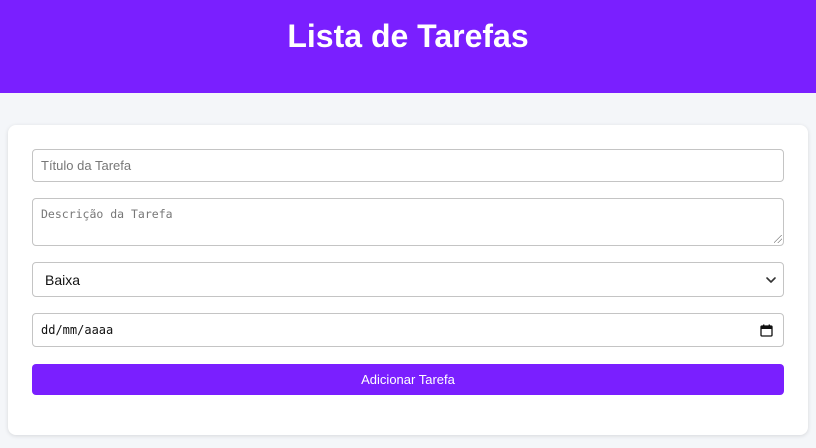  What do you see at coordinates (408, 330) in the screenshot?
I see `task-due-date-input: dd/mm/aaaa` at bounding box center [408, 330].